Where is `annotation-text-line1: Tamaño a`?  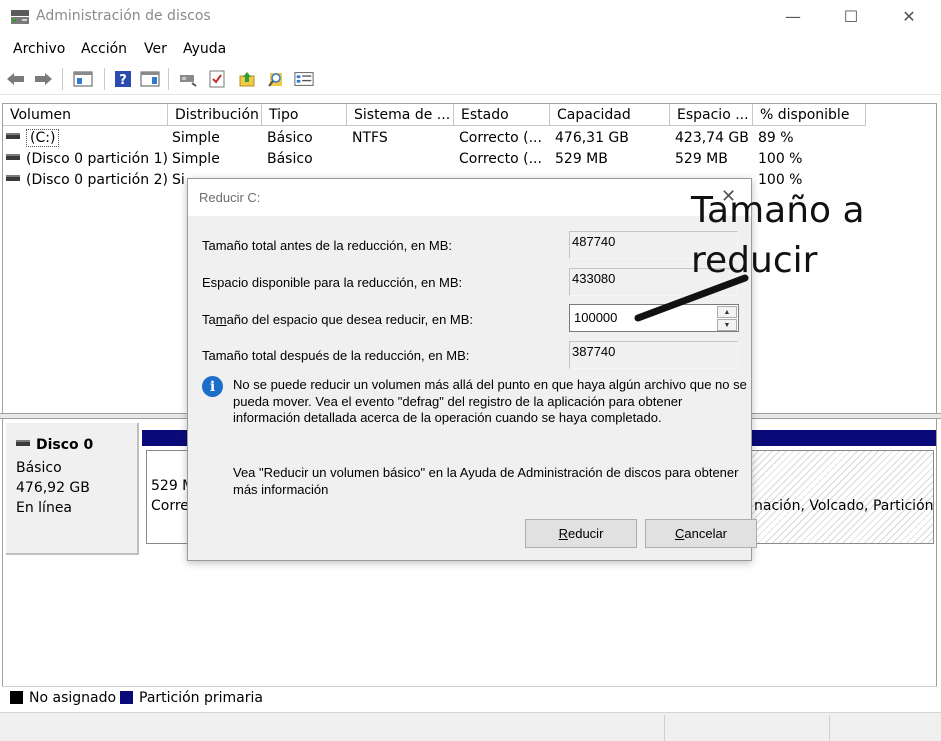
annotation-text-line1: Tamaño a is located at coordinates (778, 210).